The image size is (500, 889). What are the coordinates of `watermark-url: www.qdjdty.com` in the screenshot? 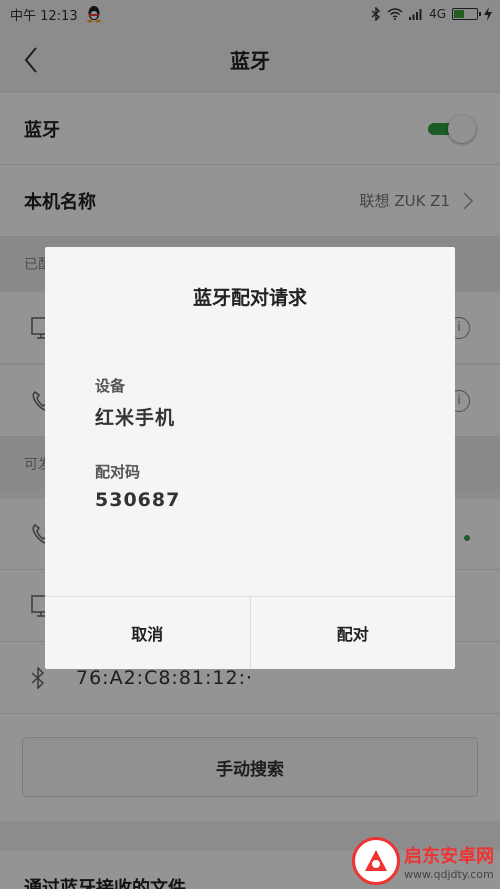 It's located at (449, 874).